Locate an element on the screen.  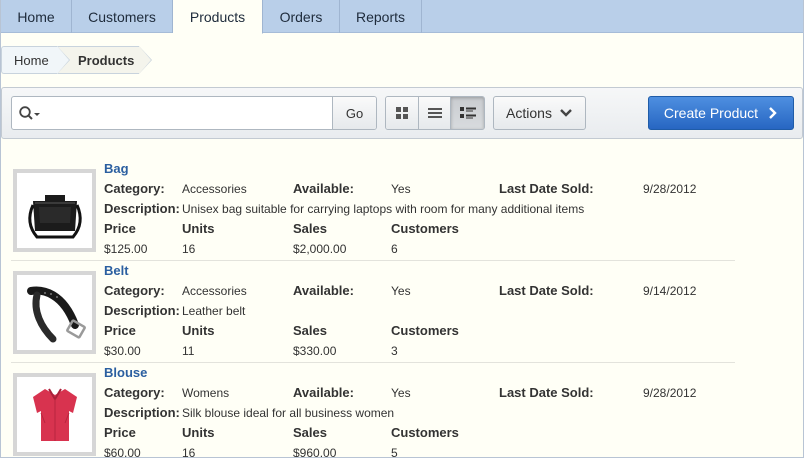
product-name-link: Bag is located at coordinates (116, 168).